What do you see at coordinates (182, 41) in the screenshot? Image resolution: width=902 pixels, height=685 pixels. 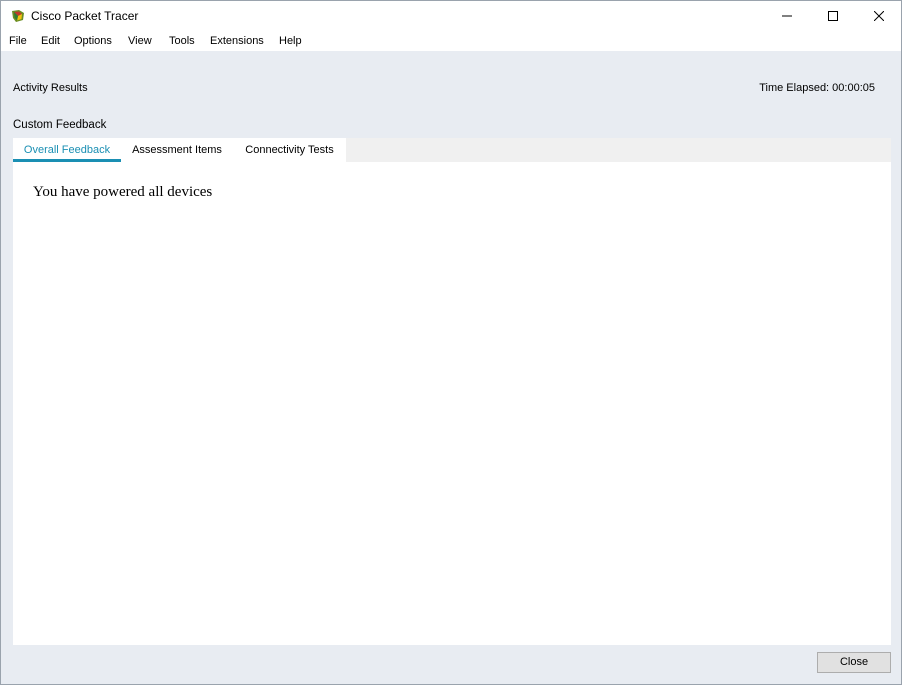 I see `menu-tools: Tools` at bounding box center [182, 41].